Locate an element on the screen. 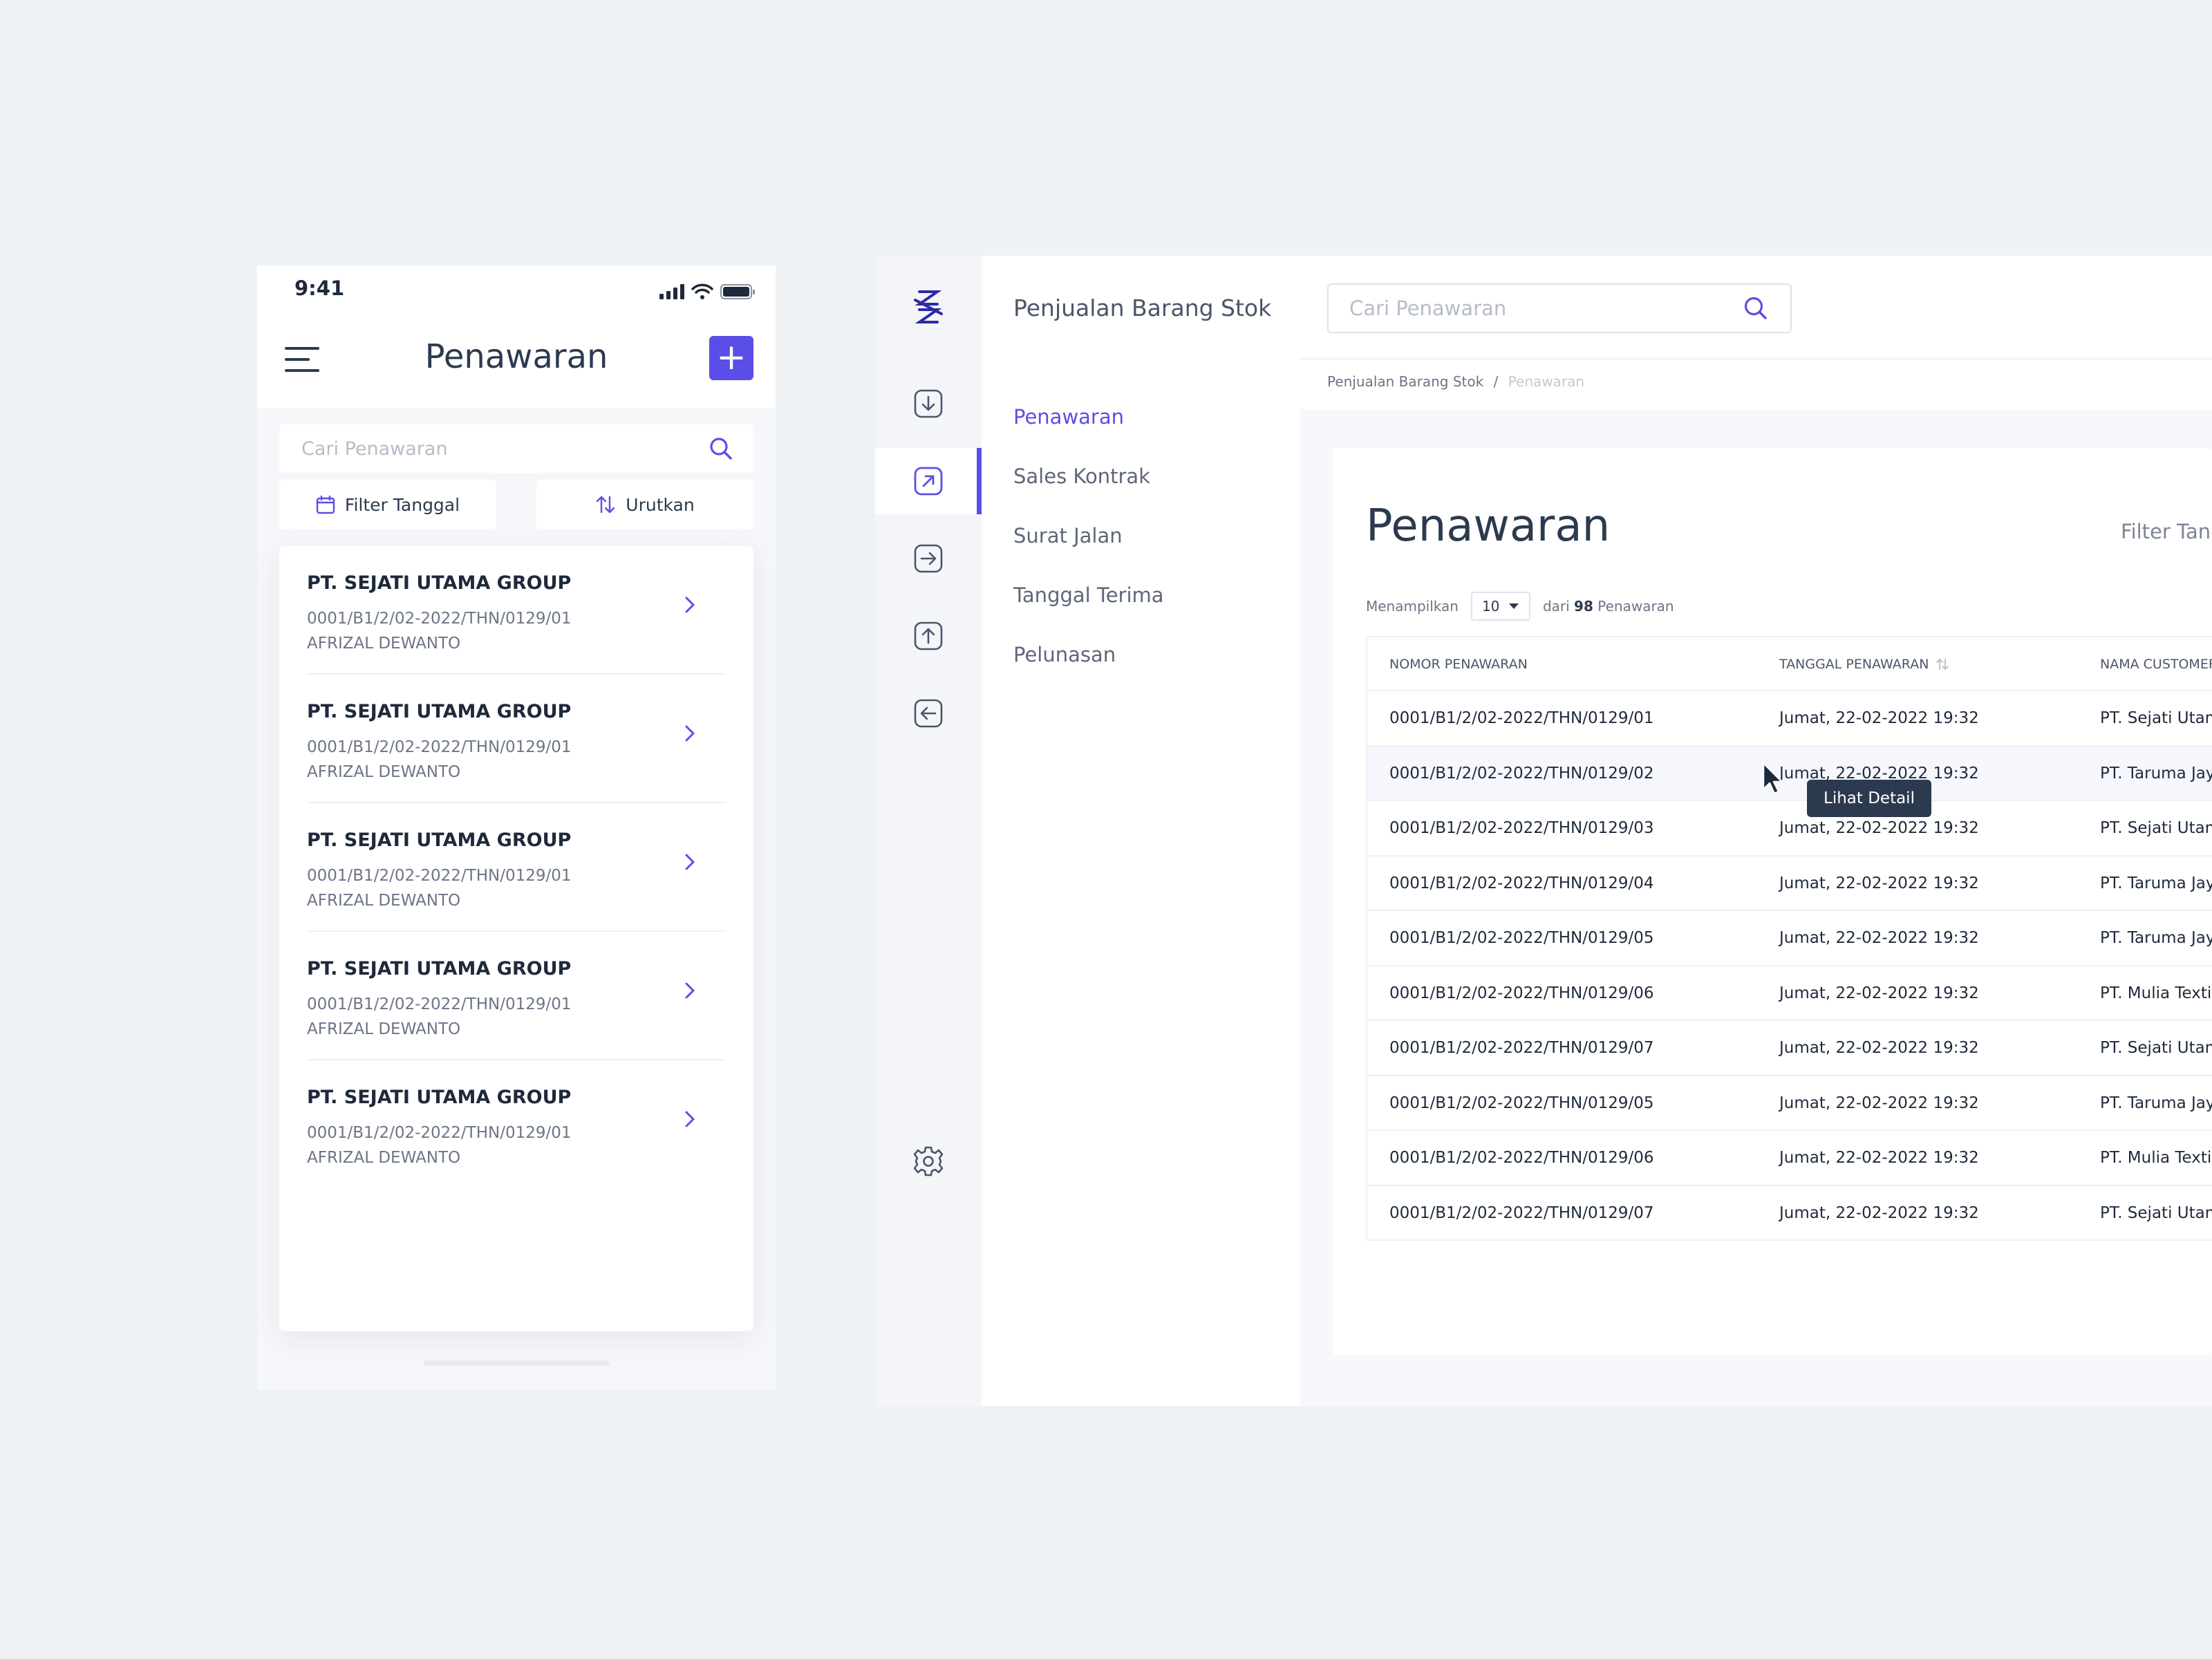 This screenshot has width=2212, height=1659. breadcrumb: Penjualan Barang Stok / Penawaran is located at coordinates (1455, 381).